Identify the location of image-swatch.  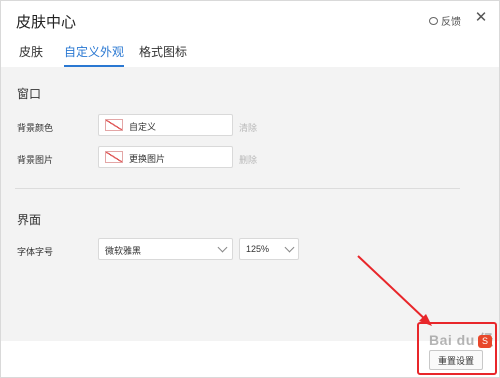
(114, 157).